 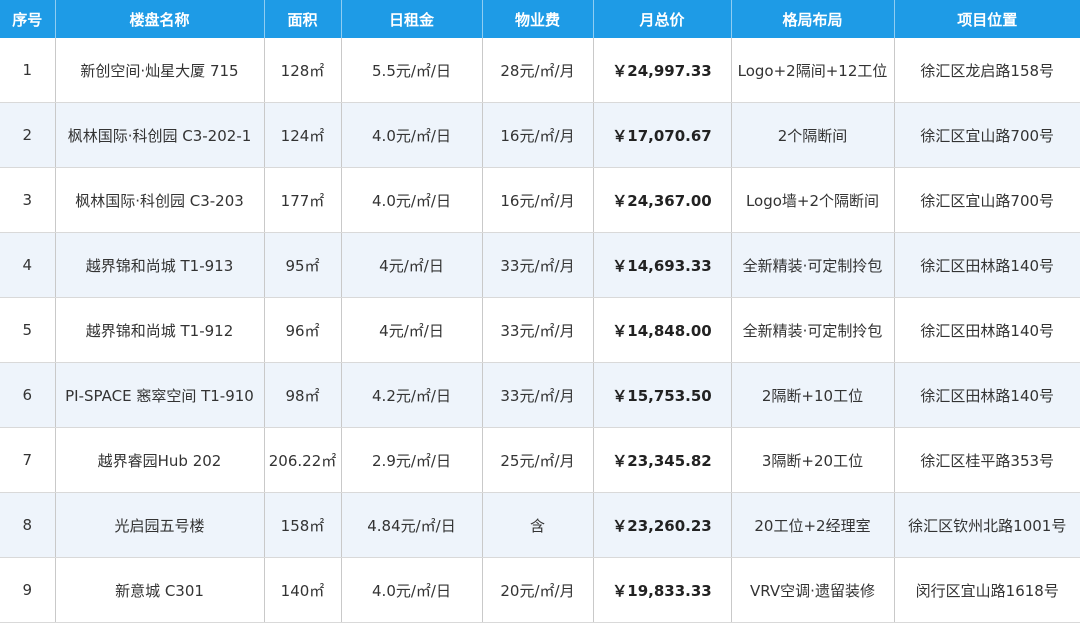 I want to click on table-header: 序号 楼盘名称 面积 日租金 物业费 月总价 格局布局 项目位置, so click(x=540, y=19).